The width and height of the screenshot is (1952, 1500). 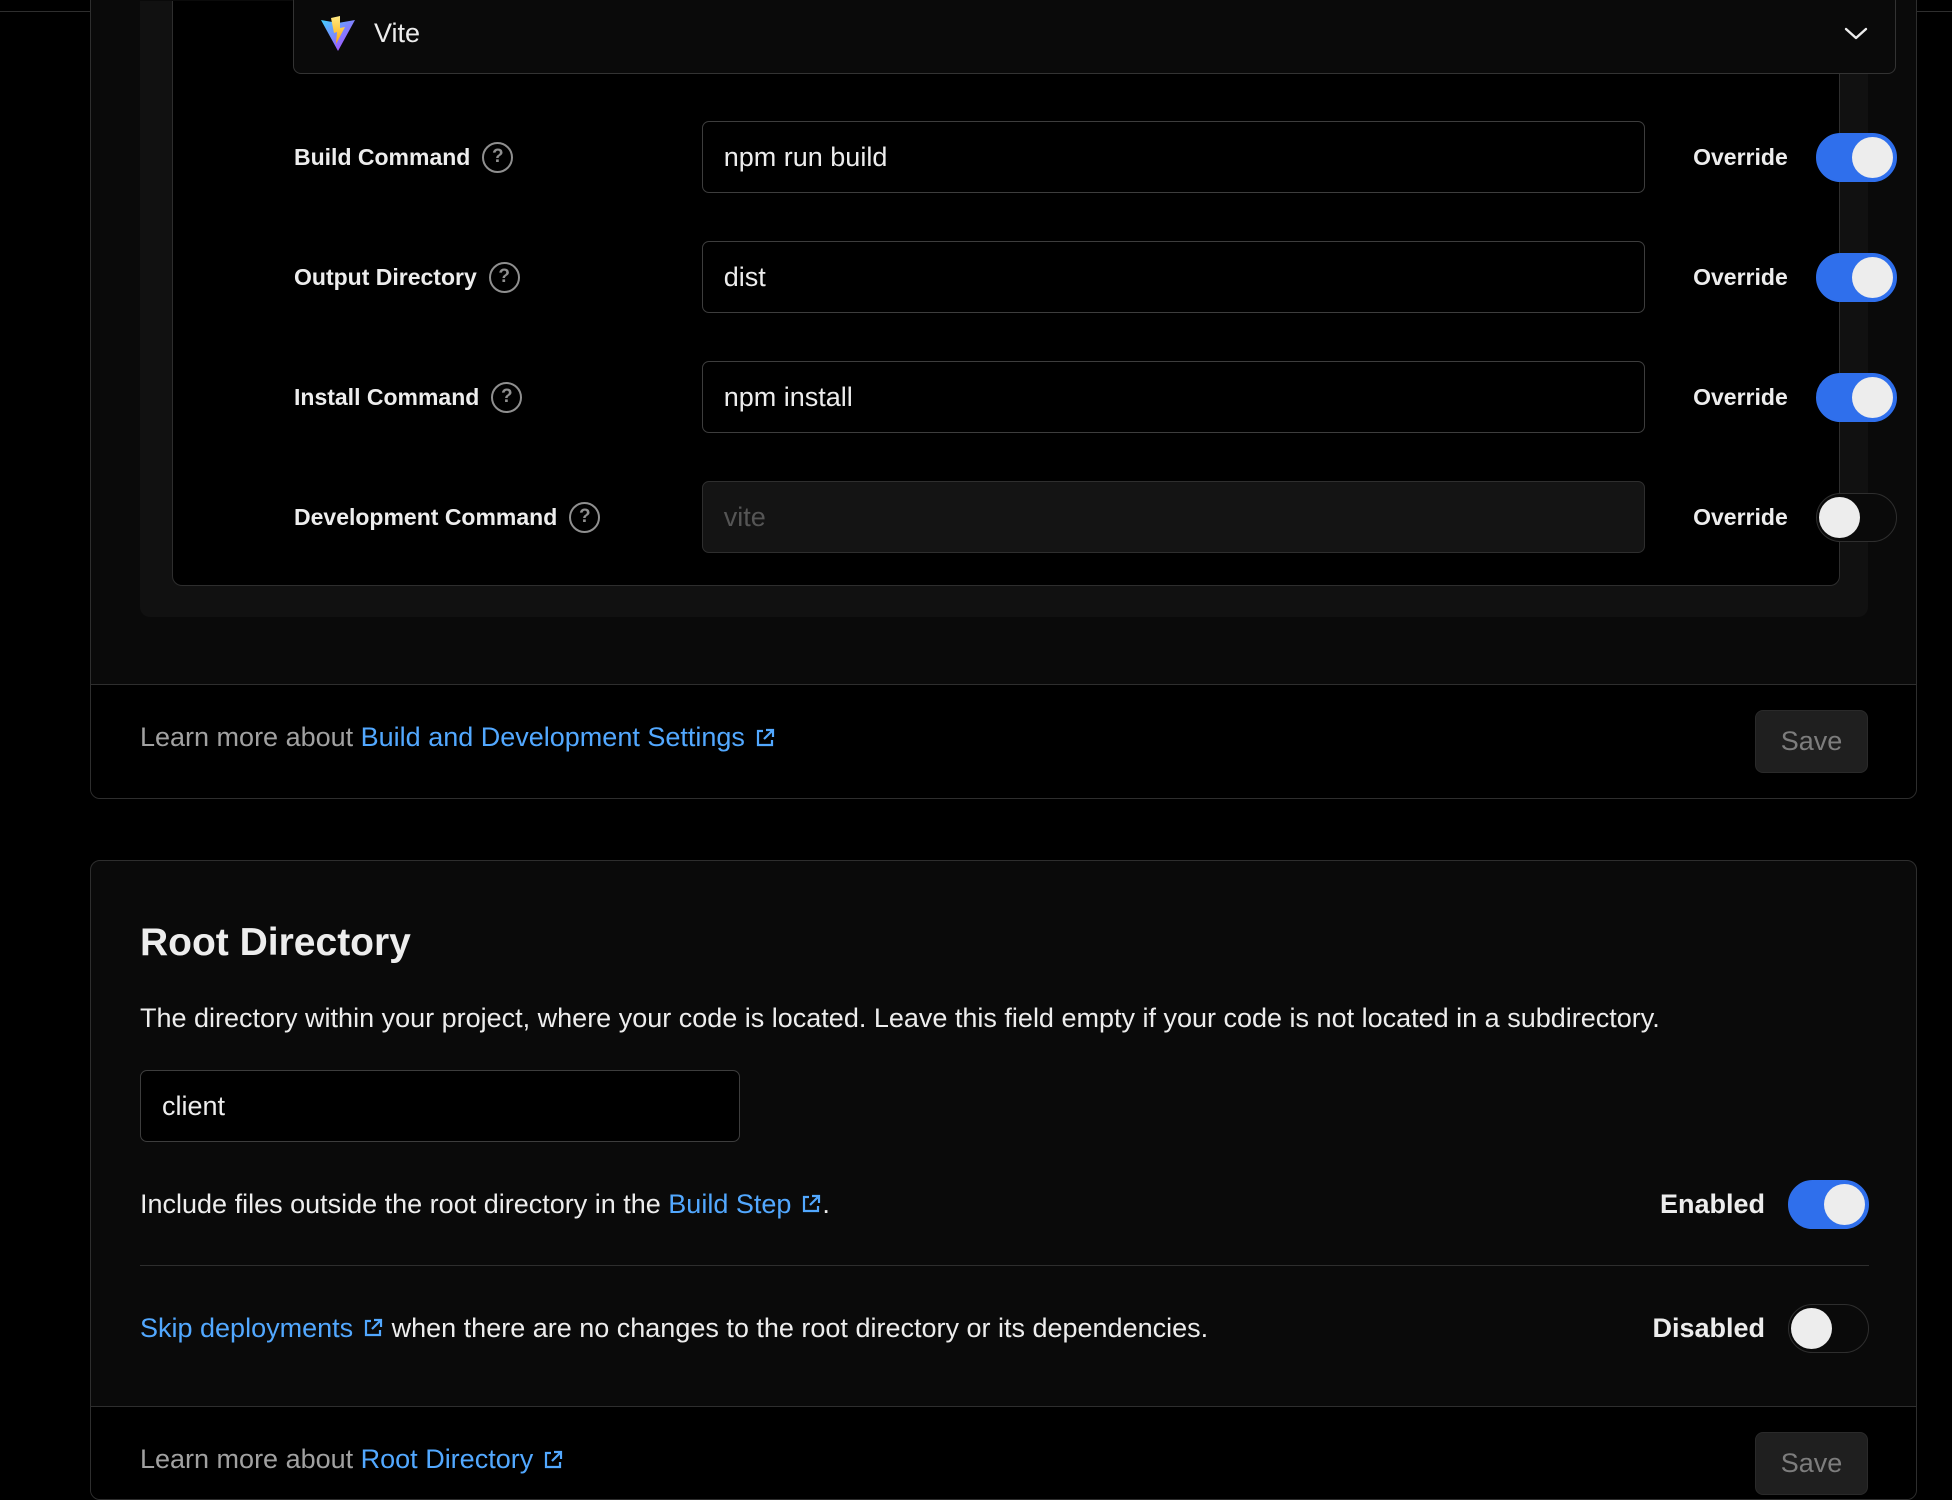 What do you see at coordinates (397, 33) in the screenshot?
I see `framework-name: Vite` at bounding box center [397, 33].